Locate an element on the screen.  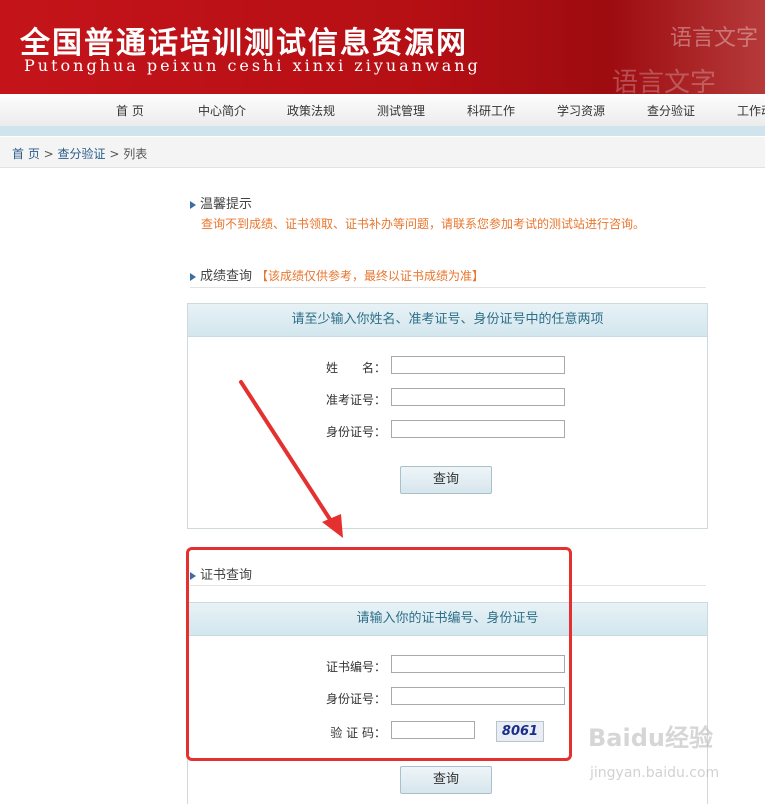
annotation-highlight-box is located at coordinates (379, 654).